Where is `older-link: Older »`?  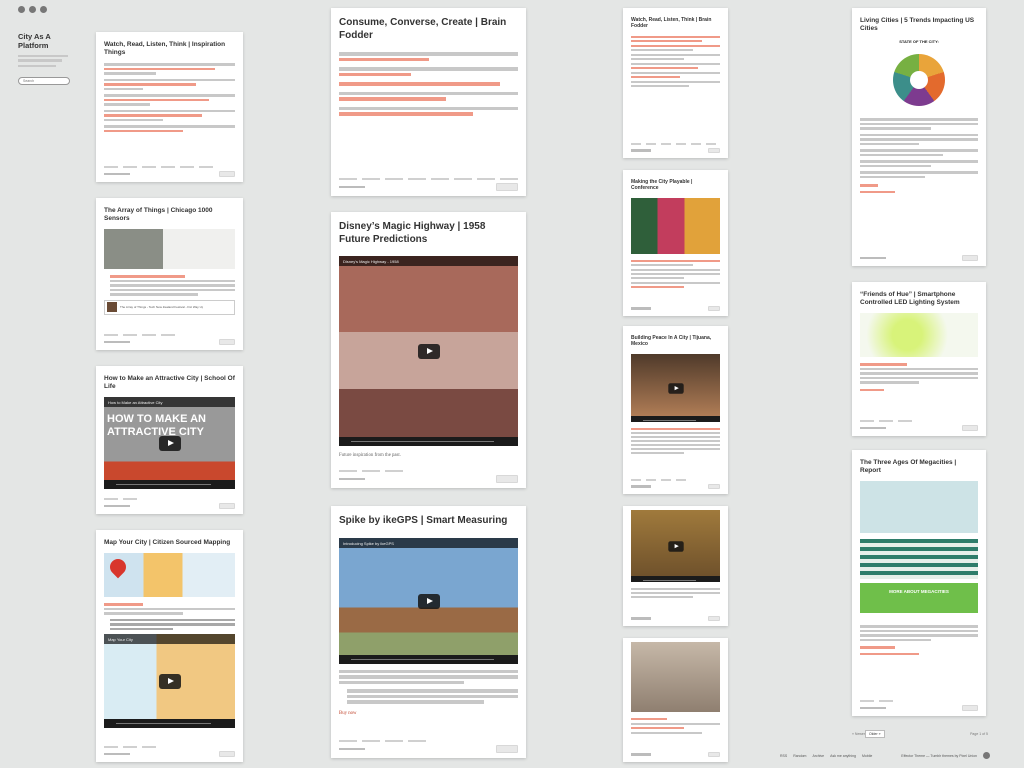 older-link: Older » is located at coordinates (875, 734).